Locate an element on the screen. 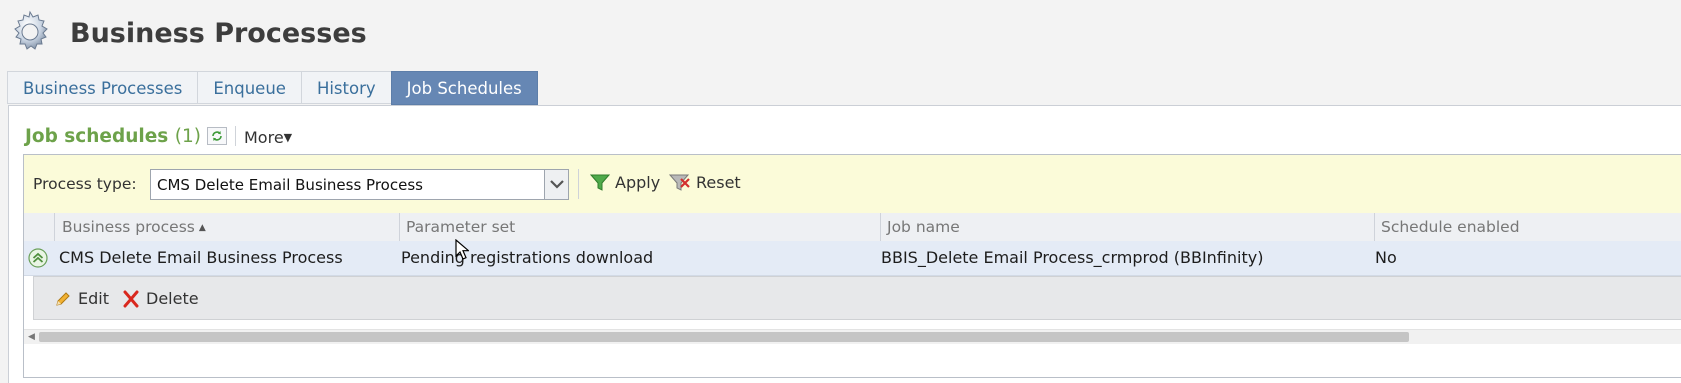 This screenshot has width=1681, height=383. toolbar-divider is located at coordinates (235, 136).